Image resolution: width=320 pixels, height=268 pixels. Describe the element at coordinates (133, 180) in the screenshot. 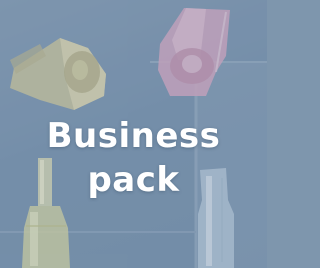

I see `title-line-2: pack` at that location.